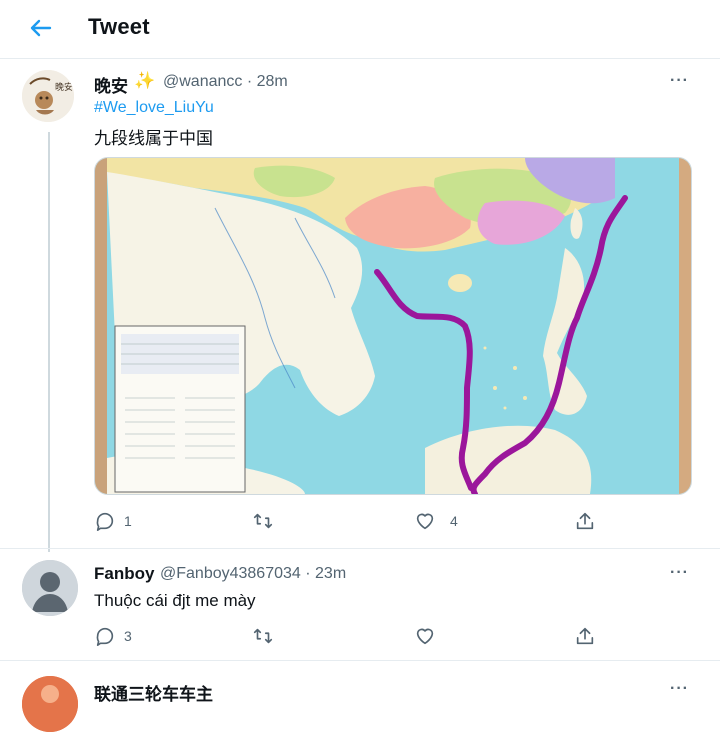  What do you see at coordinates (40, 28) in the screenshot?
I see `back-arrow-icon` at bounding box center [40, 28].